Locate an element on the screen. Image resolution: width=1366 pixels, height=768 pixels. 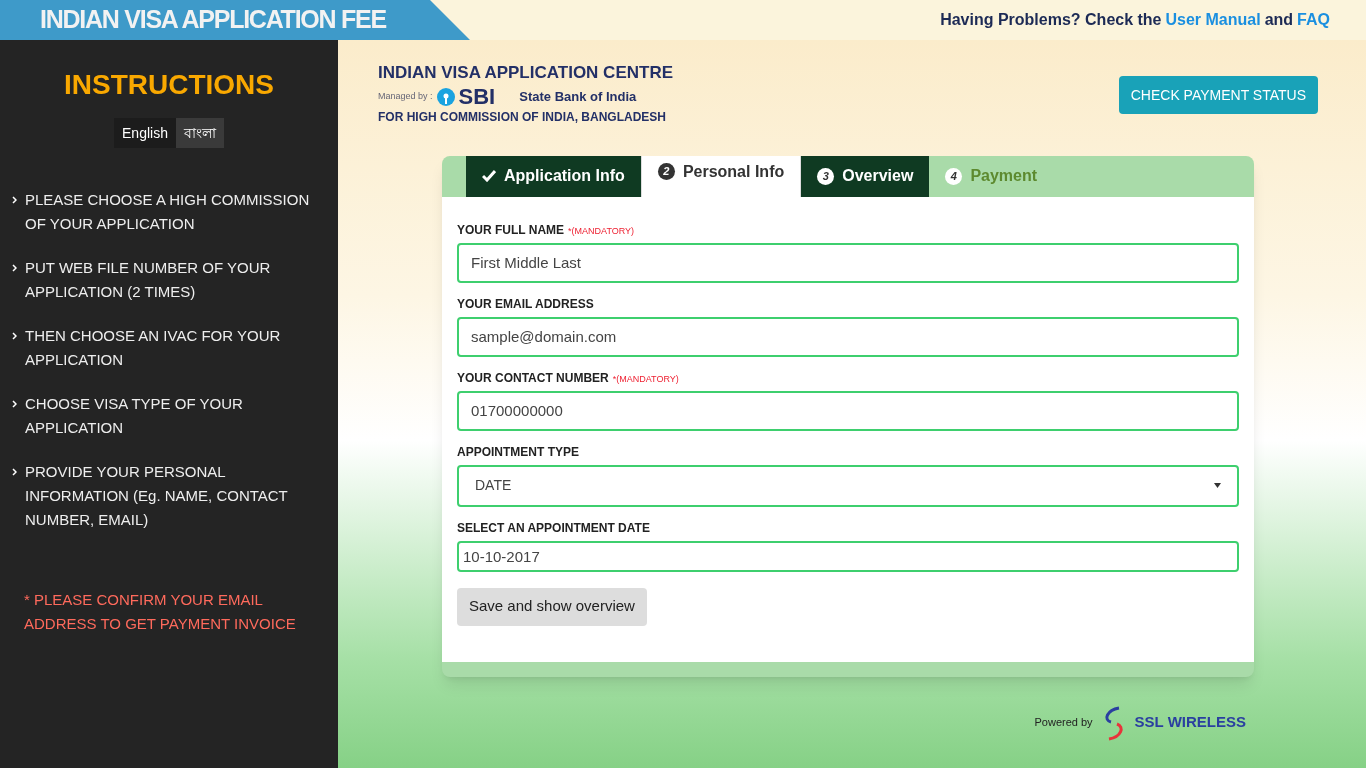
language-tab: বাংলা is located at coordinates (199, 133).